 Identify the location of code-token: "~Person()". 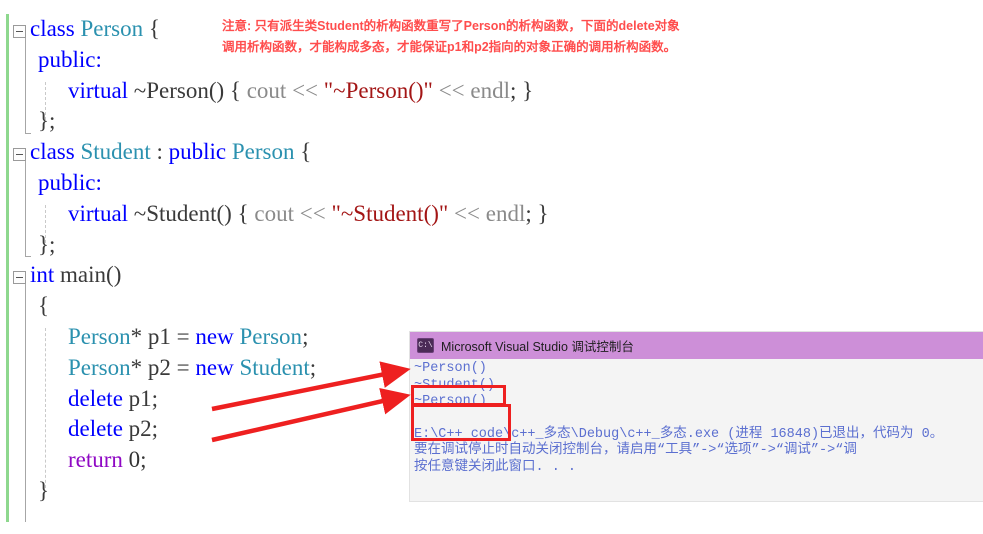
(378, 90).